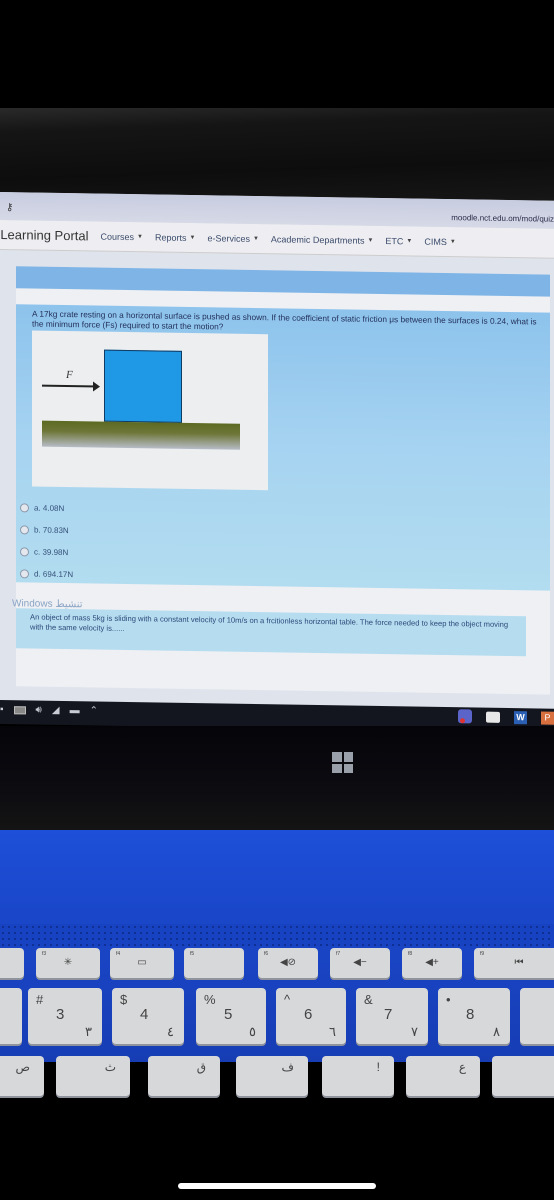  Describe the element at coordinates (46, 529) in the screenshot. I see `option-b: b. 70.83N` at that location.